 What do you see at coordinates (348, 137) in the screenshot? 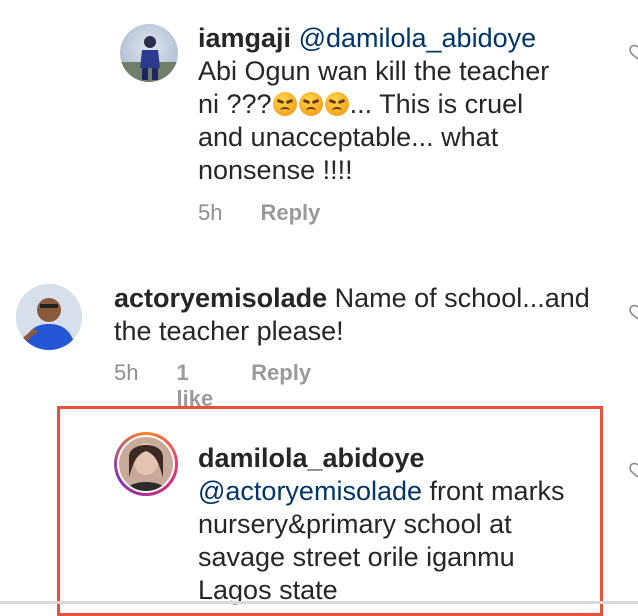
I see `comment-text: and unacceptable... what` at bounding box center [348, 137].